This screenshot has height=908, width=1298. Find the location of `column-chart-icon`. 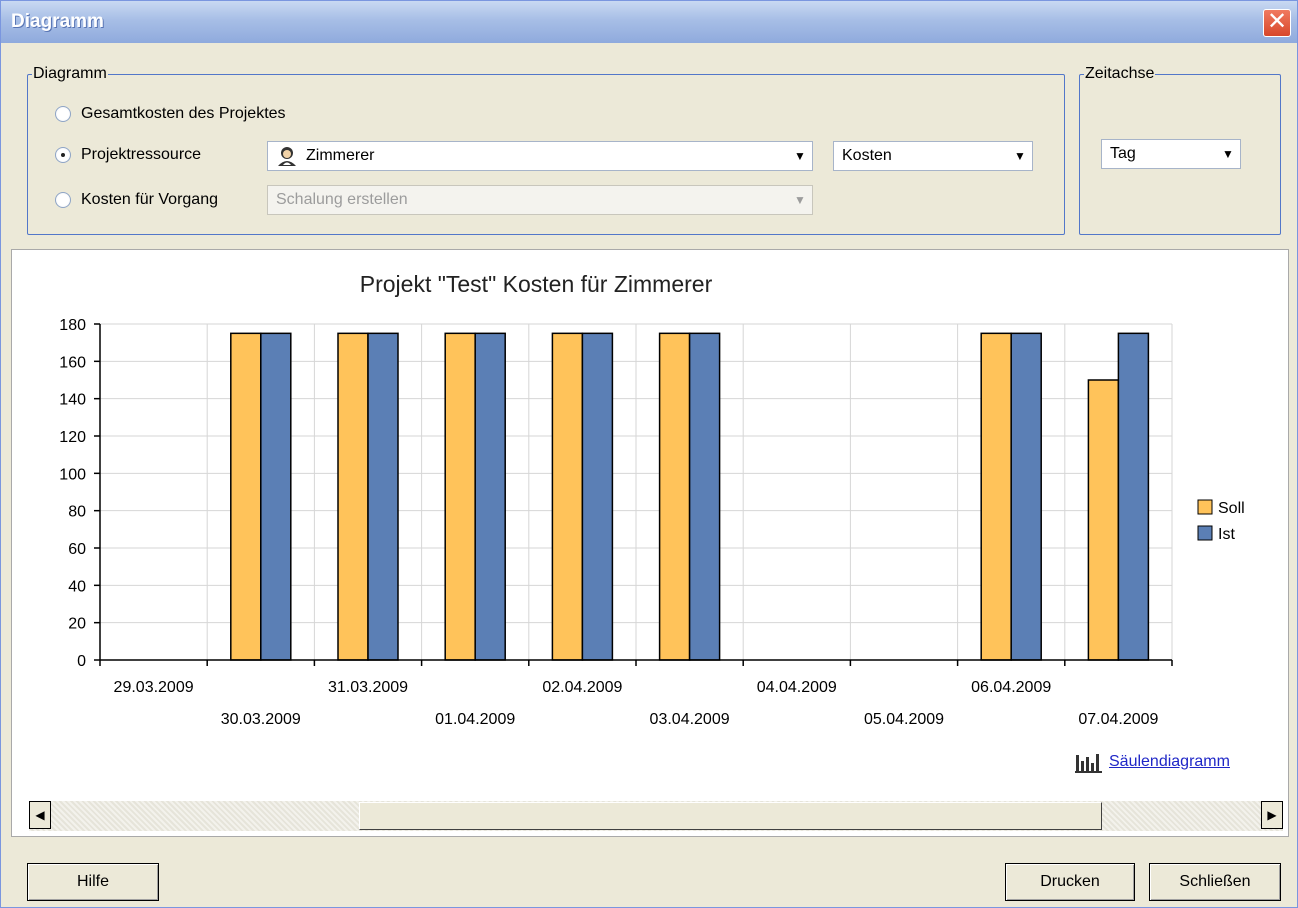

column-chart-icon is located at coordinates (1089, 763).